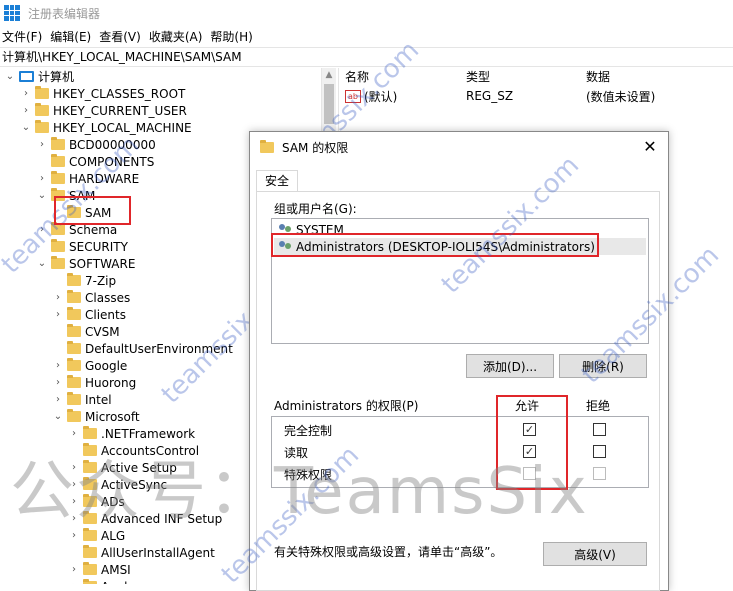  Describe the element at coordinates (148, 433) in the screenshot. I see `tree-item-label: .NETFramework` at that location.